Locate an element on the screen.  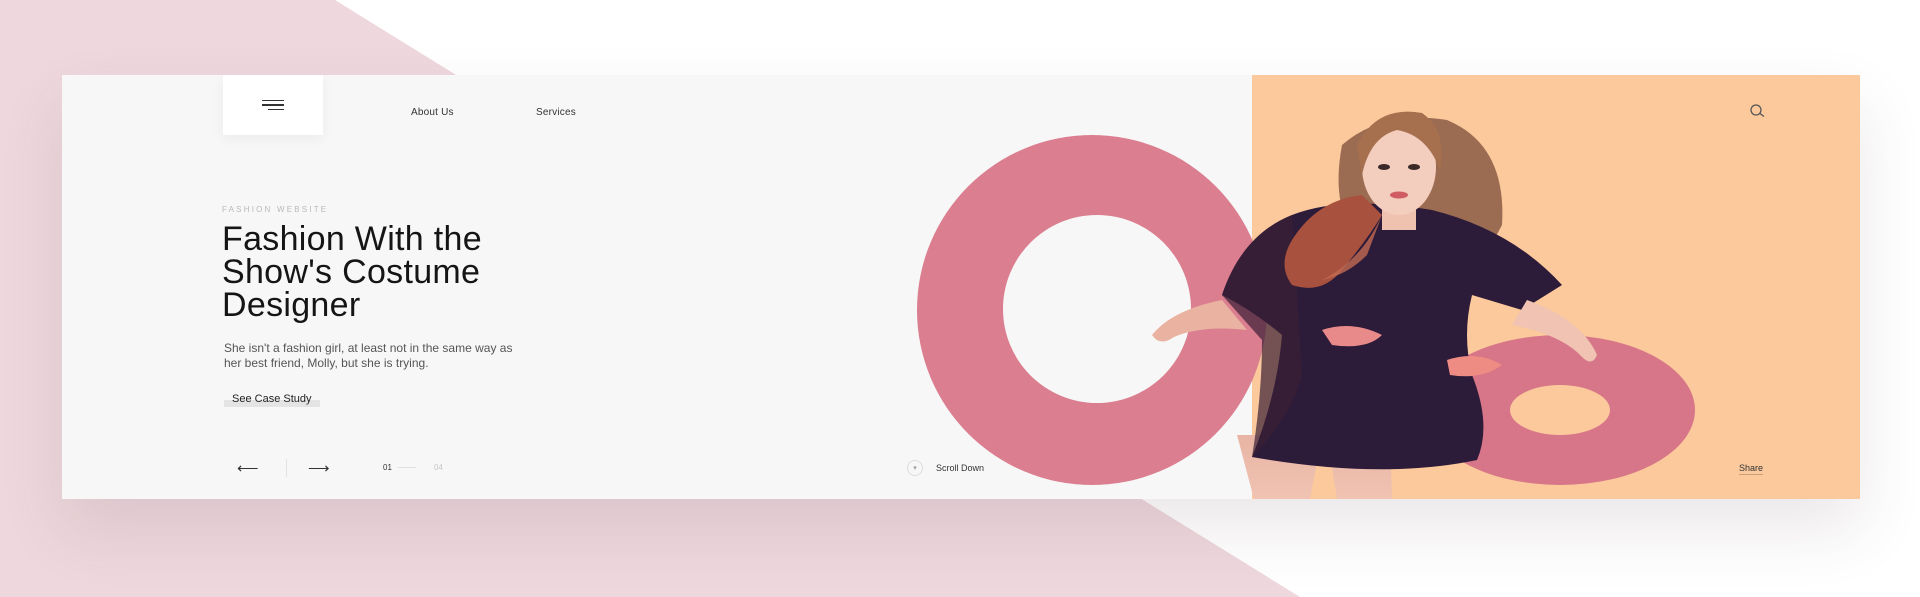
pagination-total: 04 is located at coordinates (438, 467).